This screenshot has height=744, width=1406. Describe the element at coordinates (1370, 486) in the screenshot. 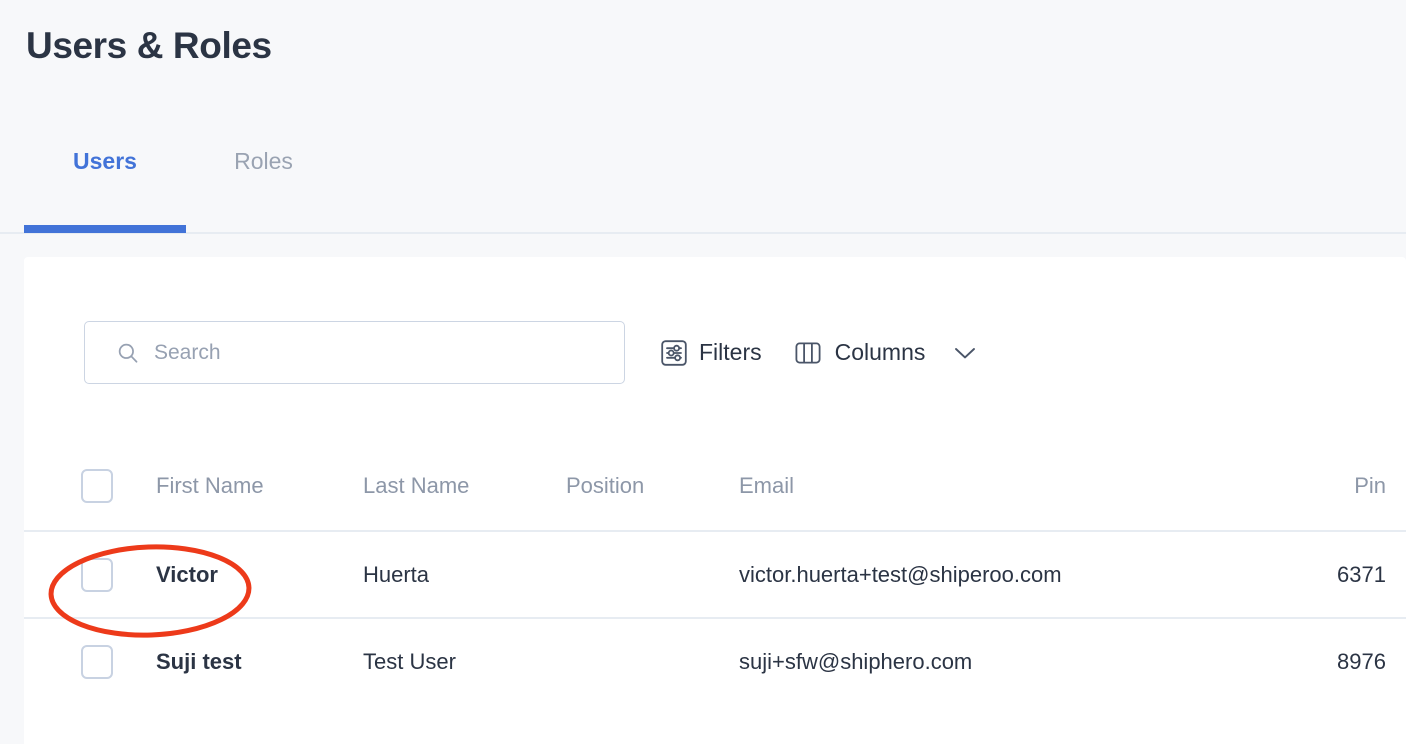

I see `column-header-pin: Pin` at that location.